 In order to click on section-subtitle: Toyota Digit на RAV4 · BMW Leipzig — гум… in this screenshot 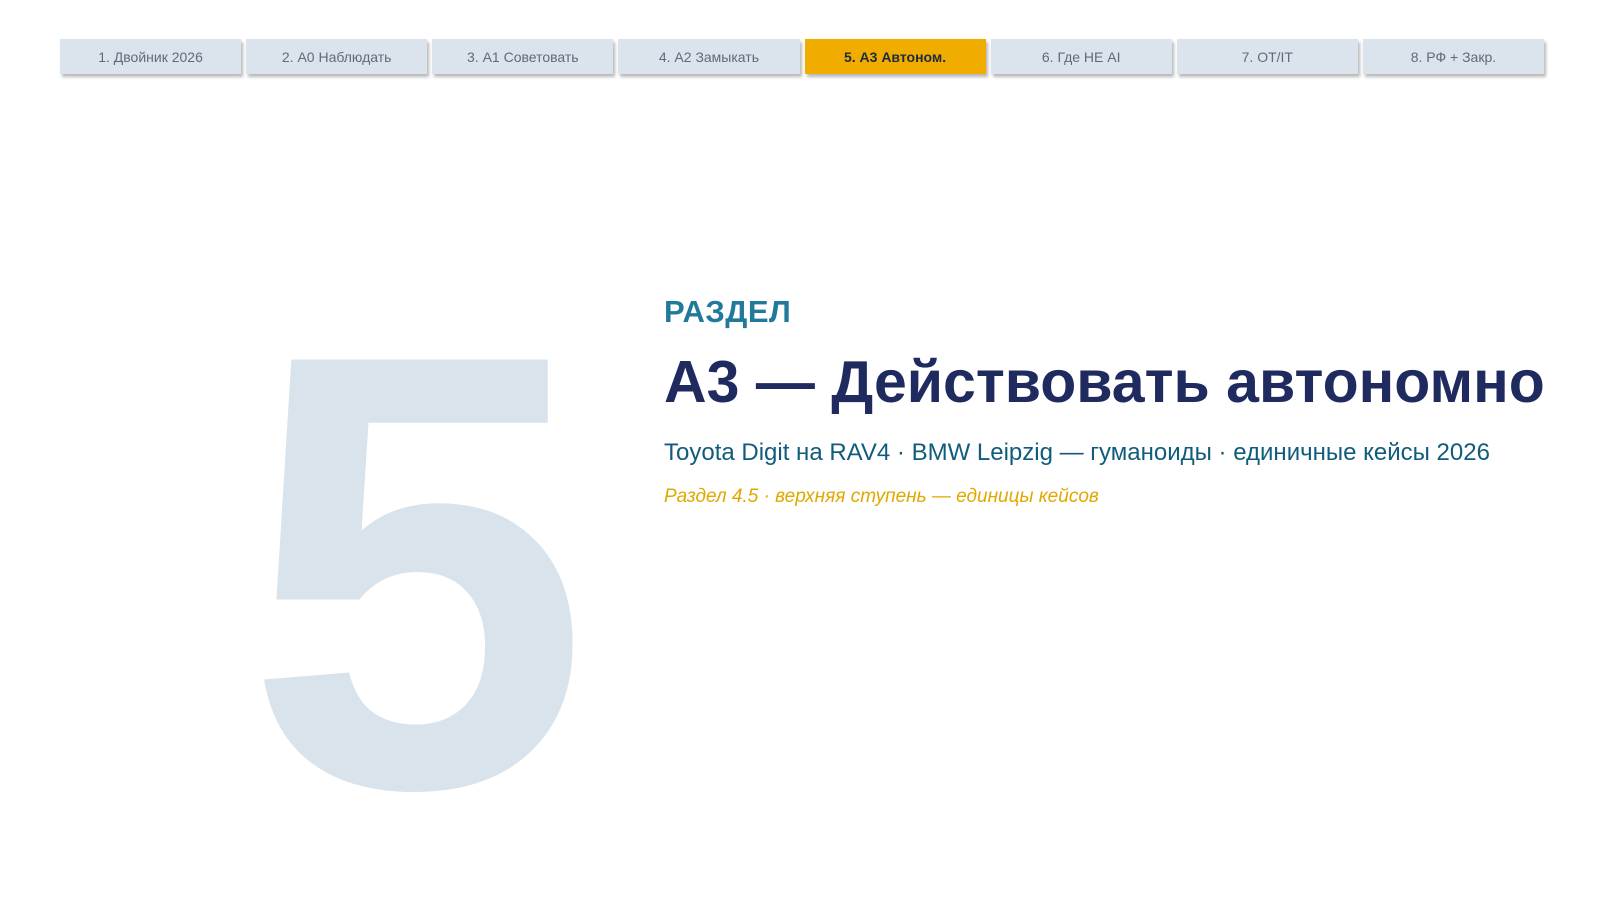, I will do `click(1077, 452)`.